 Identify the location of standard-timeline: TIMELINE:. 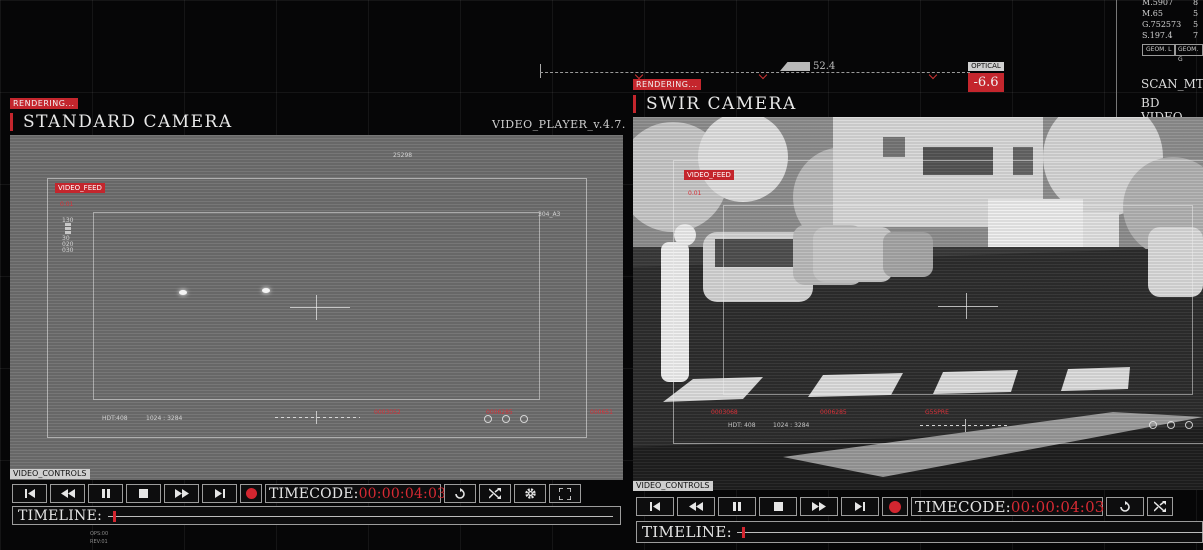
(316, 515).